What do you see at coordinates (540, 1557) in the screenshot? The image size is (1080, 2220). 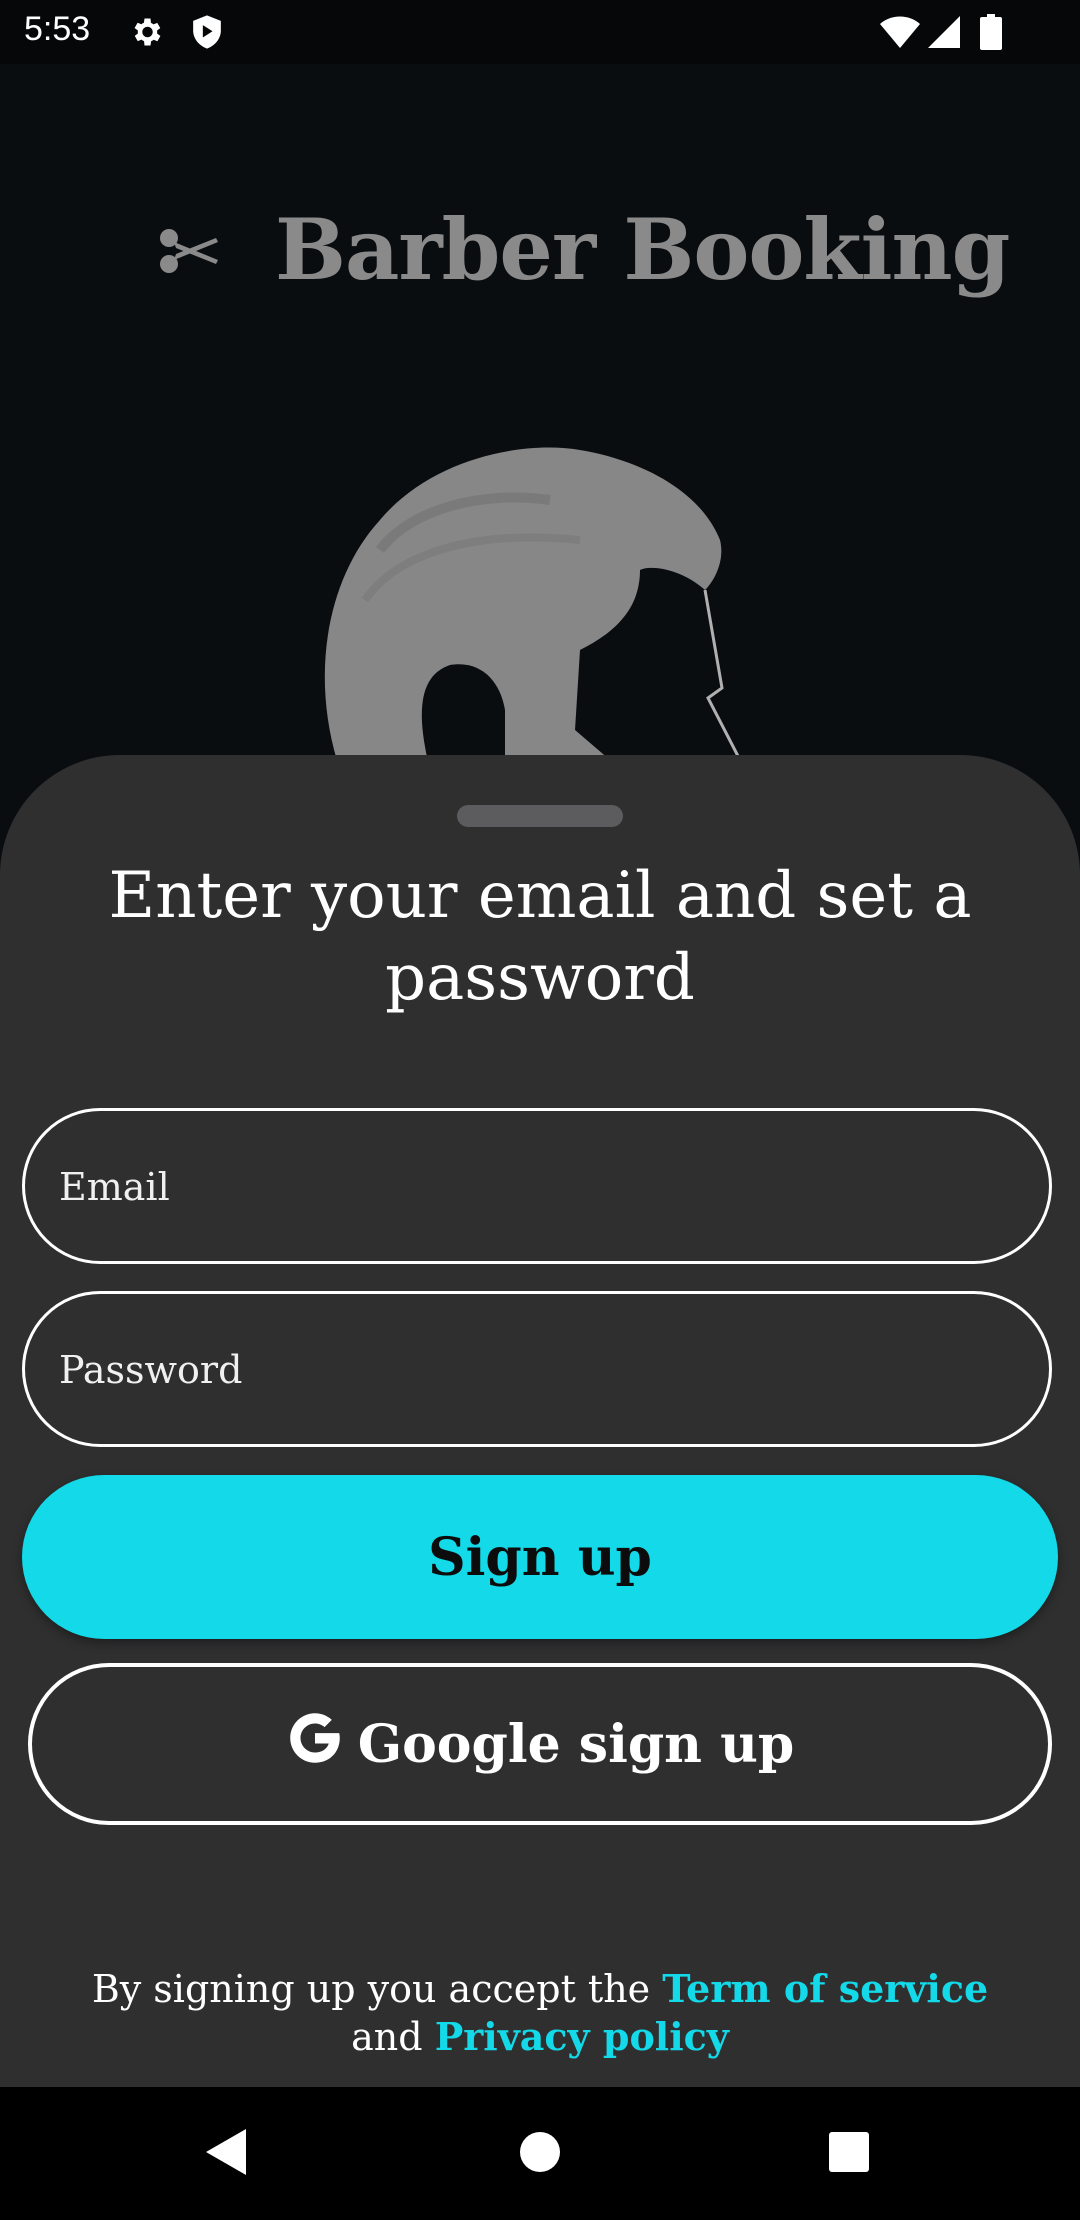 I see `signup-button: Sign up` at bounding box center [540, 1557].